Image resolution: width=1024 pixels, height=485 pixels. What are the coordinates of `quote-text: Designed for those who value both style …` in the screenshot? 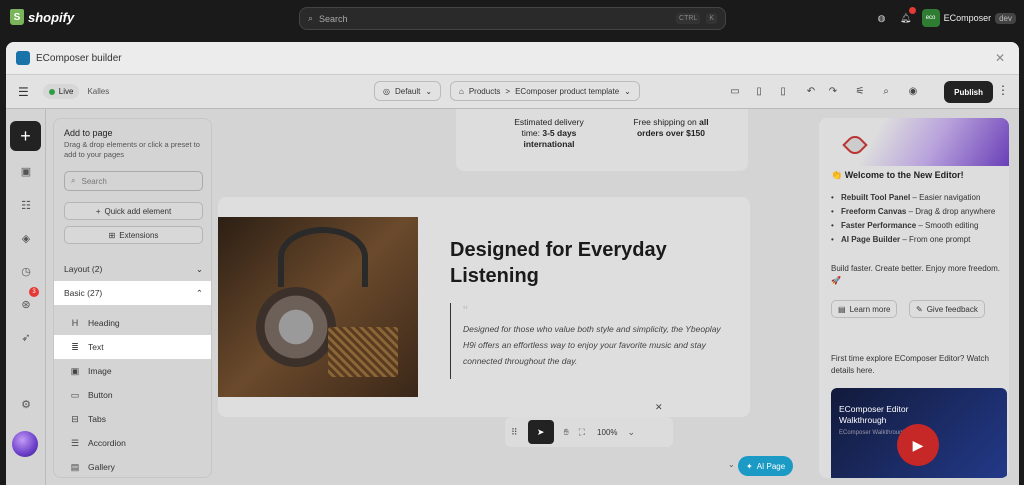 It's located at (592, 345).